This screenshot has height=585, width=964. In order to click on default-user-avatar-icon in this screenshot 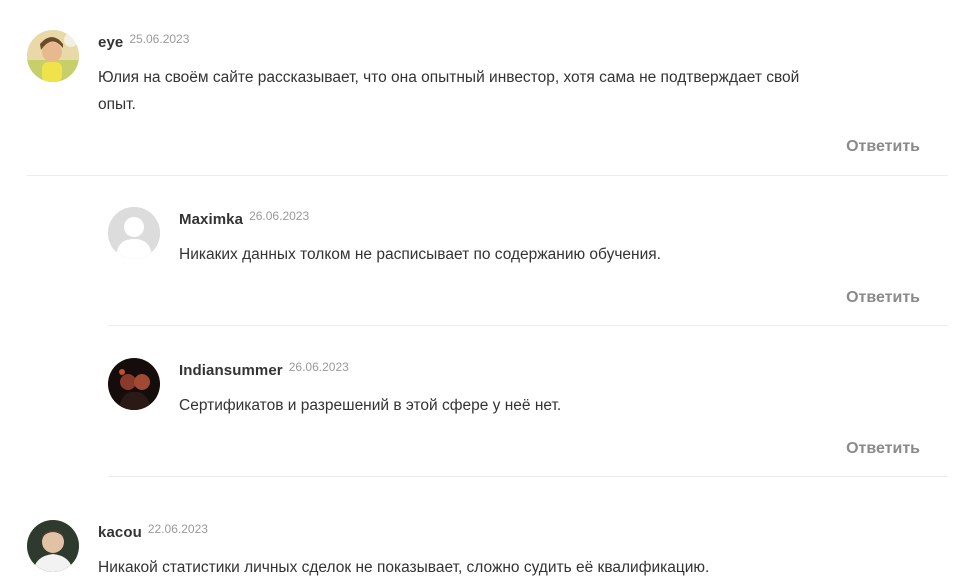, I will do `click(134, 233)`.